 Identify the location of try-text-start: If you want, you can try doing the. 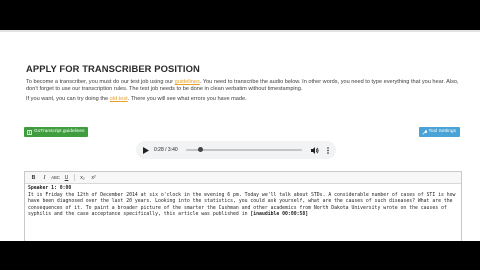
(68, 99).